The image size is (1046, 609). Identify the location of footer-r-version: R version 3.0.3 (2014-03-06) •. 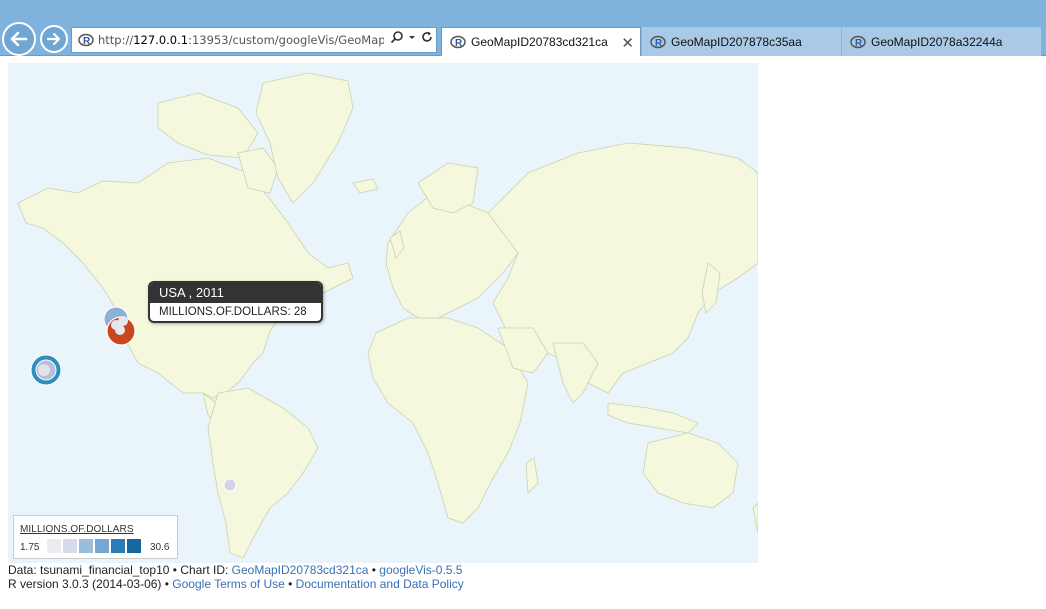
(90, 584).